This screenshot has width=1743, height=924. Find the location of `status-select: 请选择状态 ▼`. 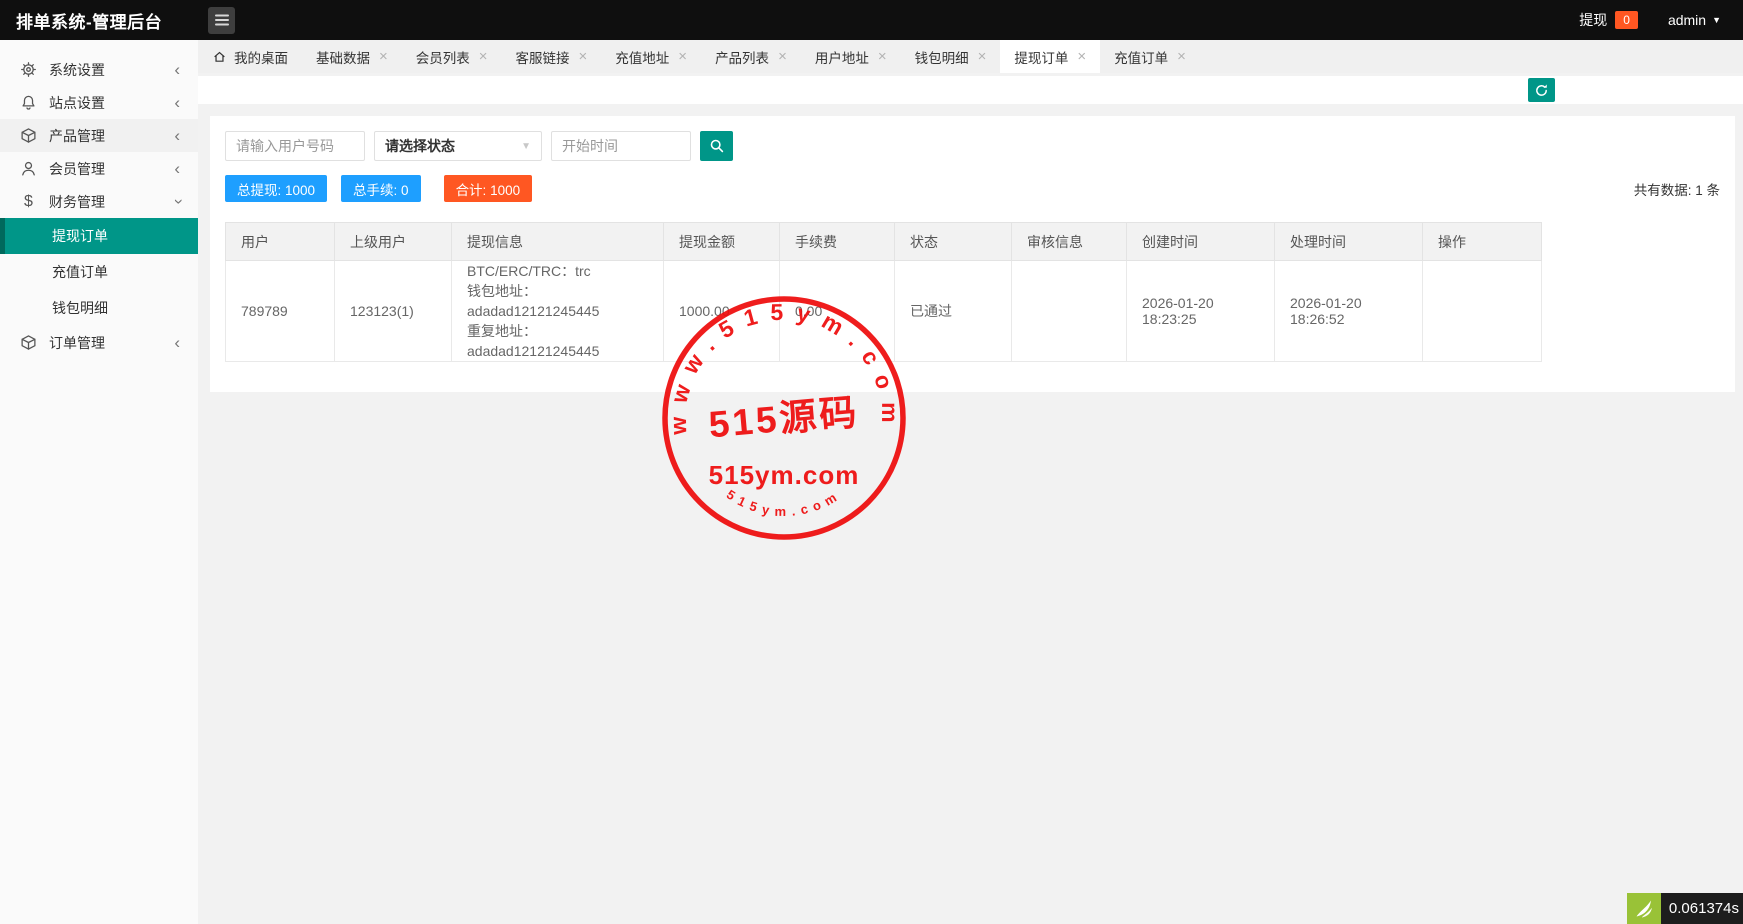

status-select: 请选择状态 ▼ is located at coordinates (458, 146).